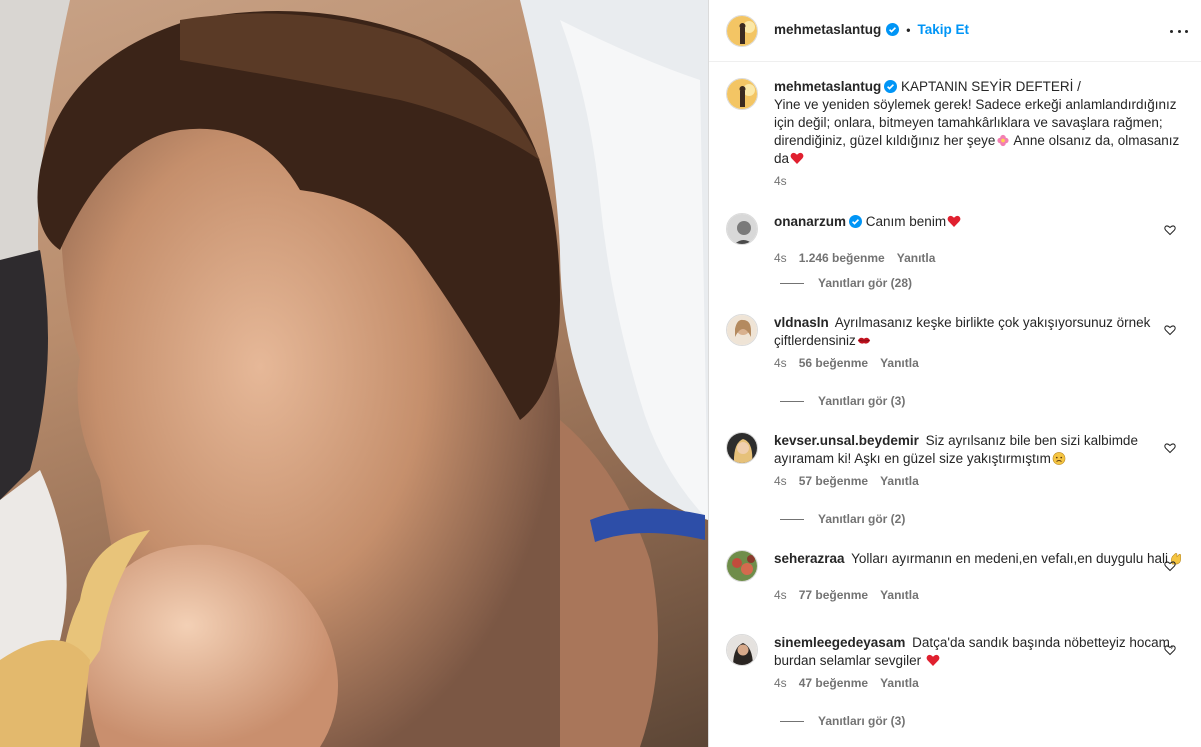 The height and width of the screenshot is (747, 1201). I want to click on lips-emoji-icon, so click(863, 340).